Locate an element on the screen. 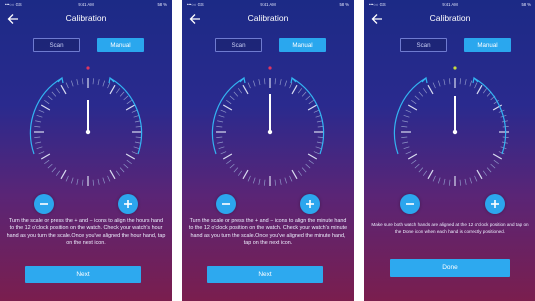 Image resolution: width=535 pixels, height=301 pixels. right-rotate-arc is located at coordinates (490, 116).